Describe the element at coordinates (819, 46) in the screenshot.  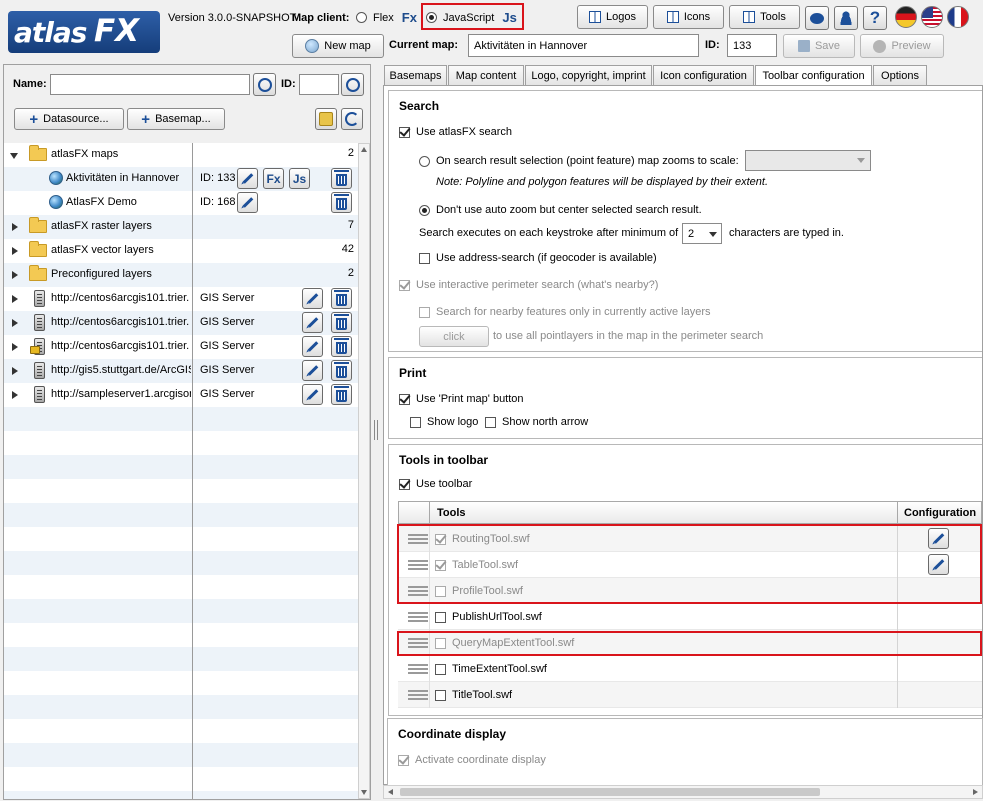
I see `save-button: Save` at that location.